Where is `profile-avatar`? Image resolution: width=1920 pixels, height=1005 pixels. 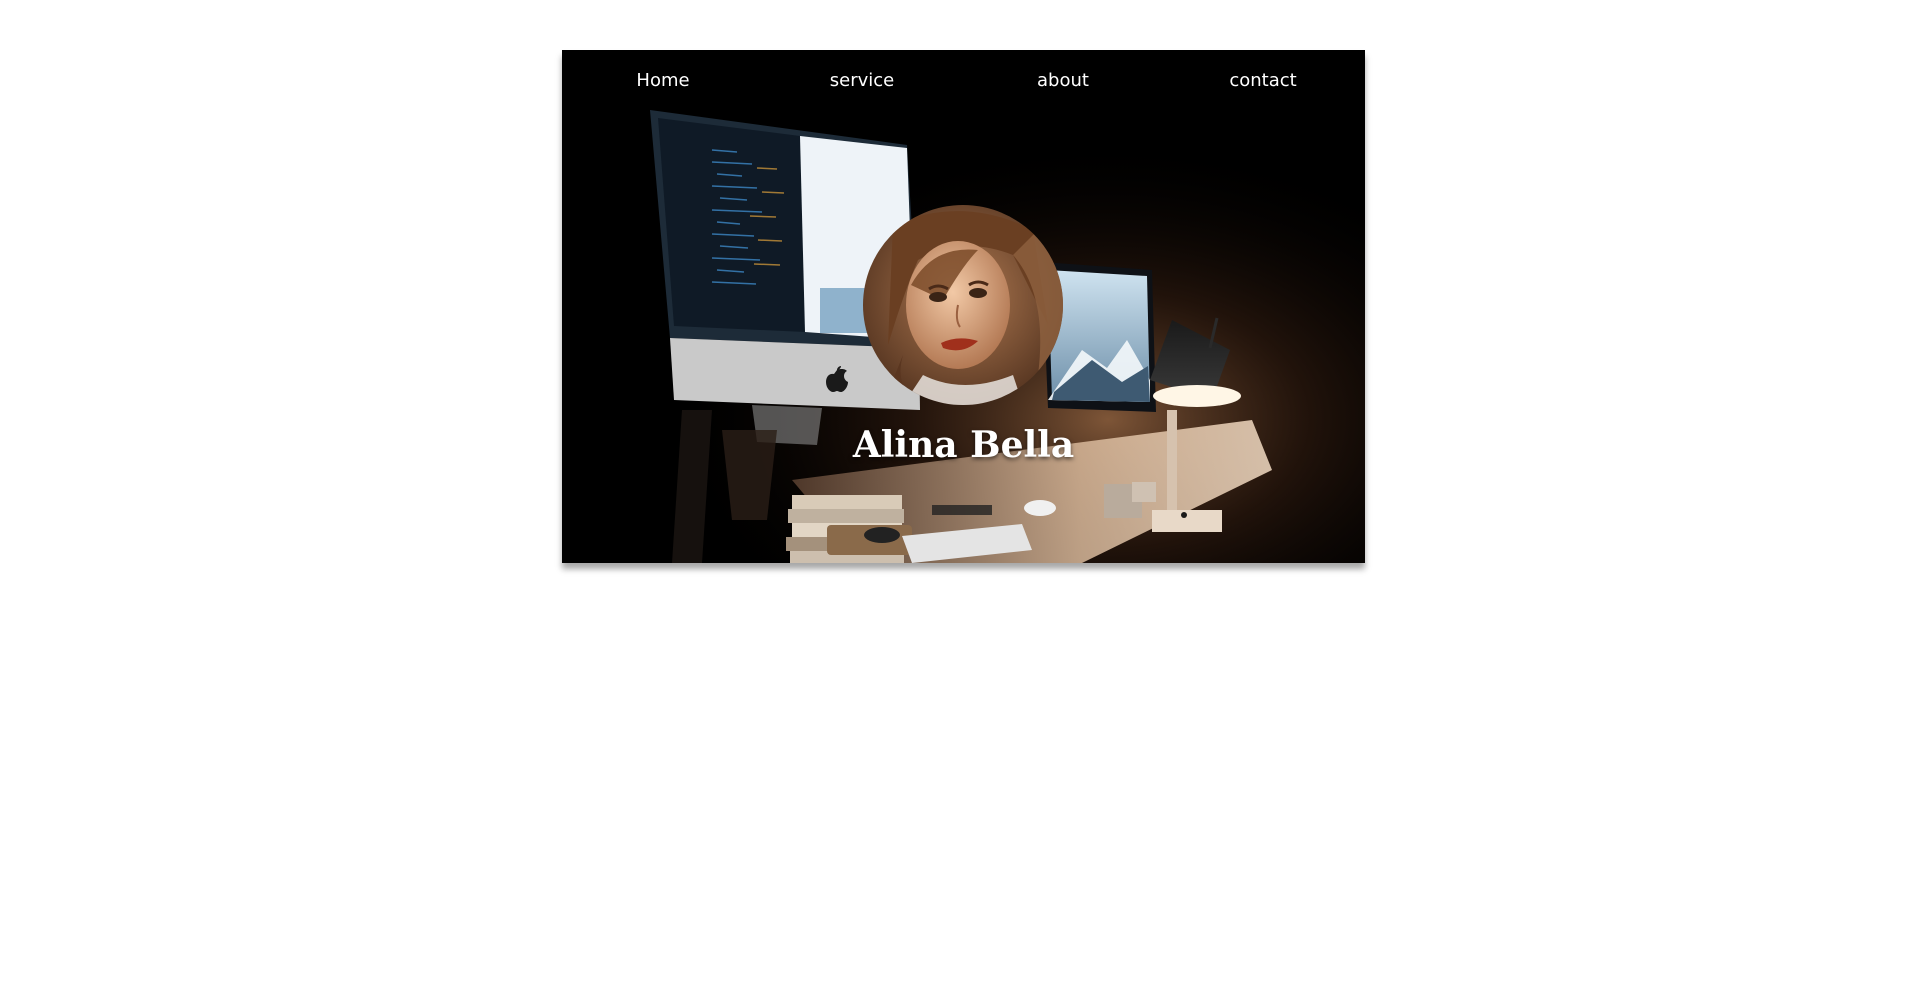 profile-avatar is located at coordinates (963, 305).